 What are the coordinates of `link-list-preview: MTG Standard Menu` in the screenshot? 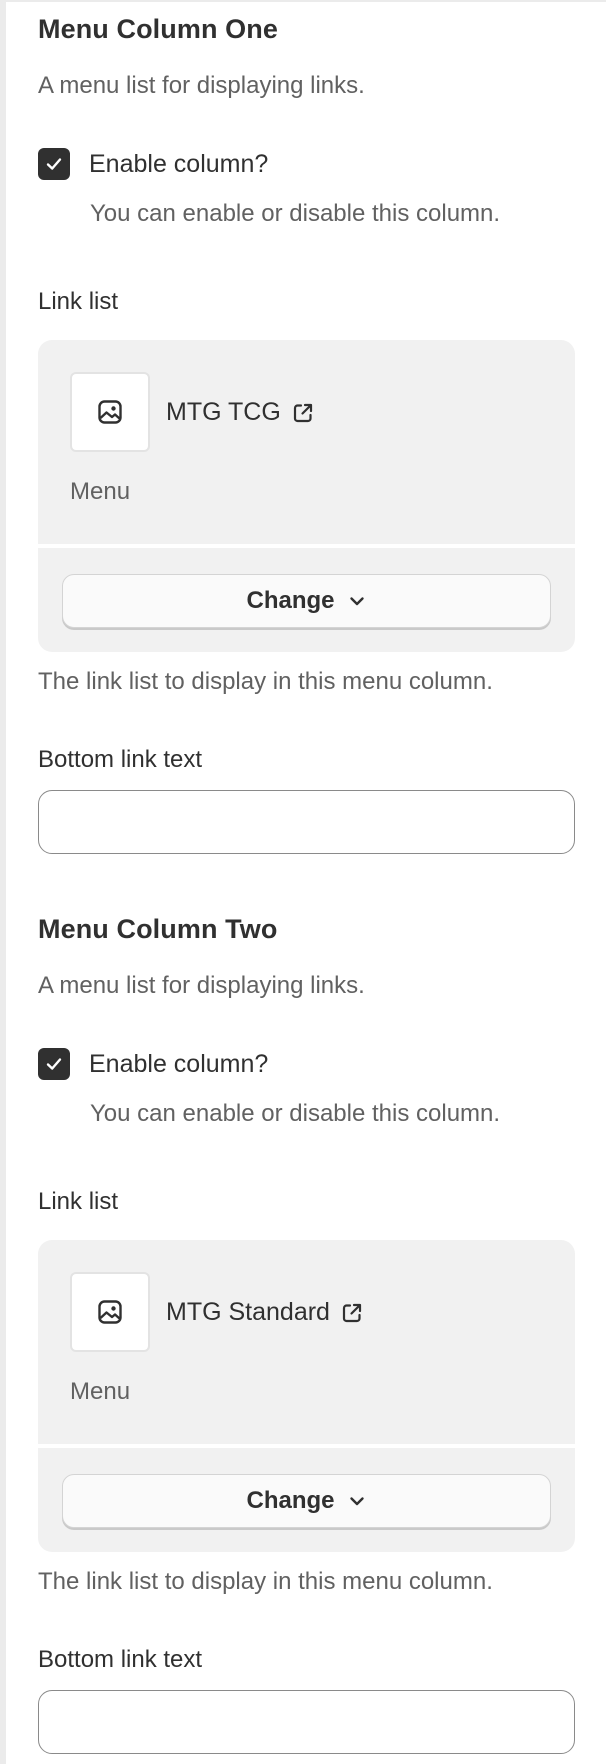 It's located at (306, 1342).